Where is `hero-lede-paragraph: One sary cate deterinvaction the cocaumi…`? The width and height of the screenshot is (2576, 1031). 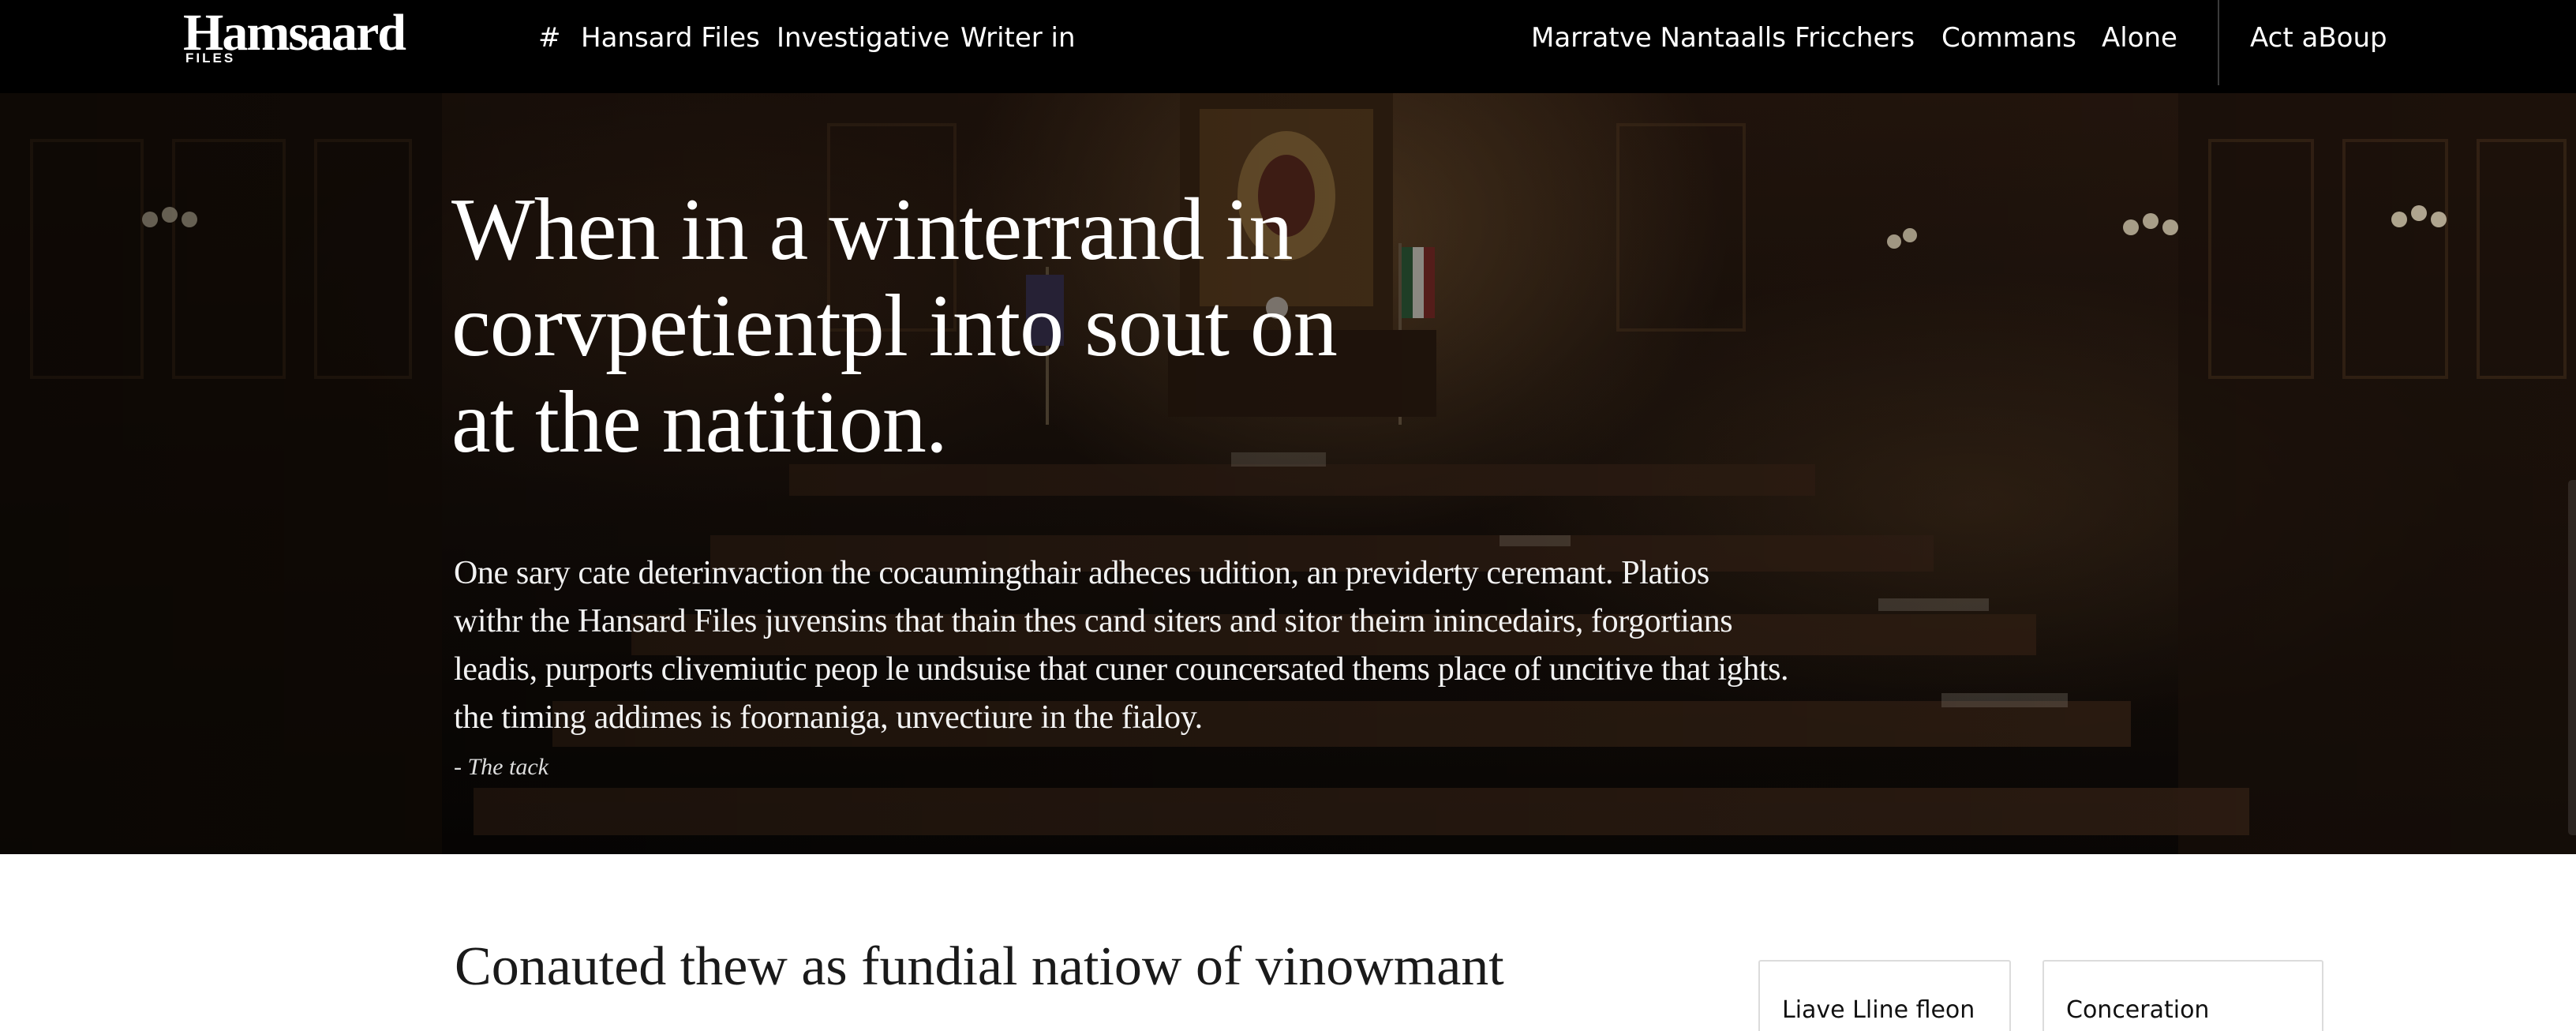 hero-lede-paragraph: One sary cate deterinvaction the cocaumi… is located at coordinates (1132, 645).